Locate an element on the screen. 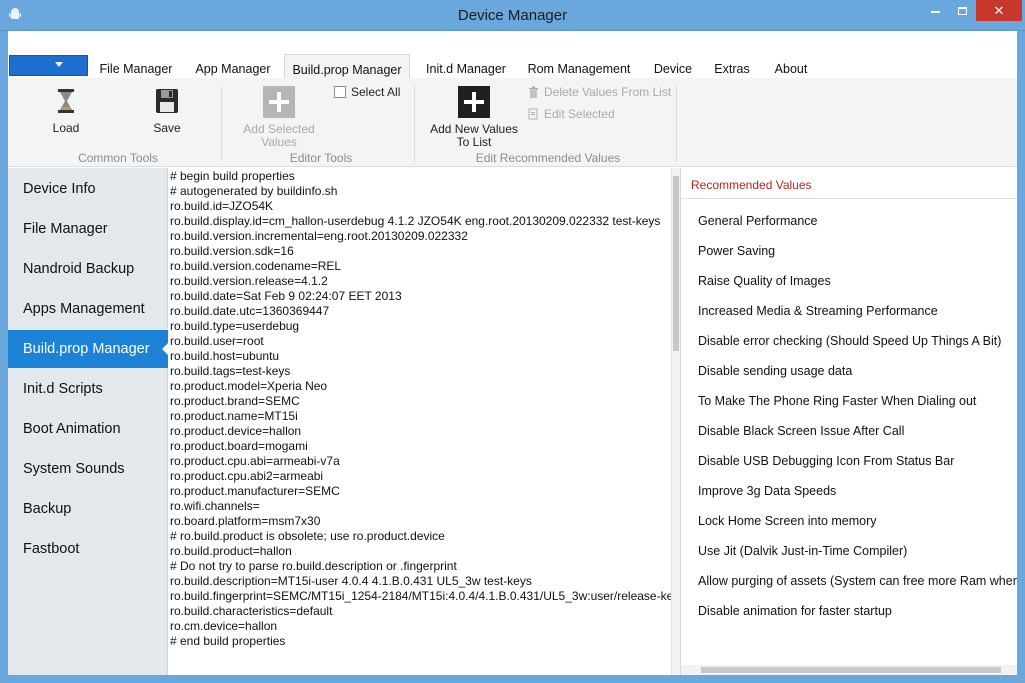  code-line: ro.build.type=userdebug is located at coordinates (235, 326).